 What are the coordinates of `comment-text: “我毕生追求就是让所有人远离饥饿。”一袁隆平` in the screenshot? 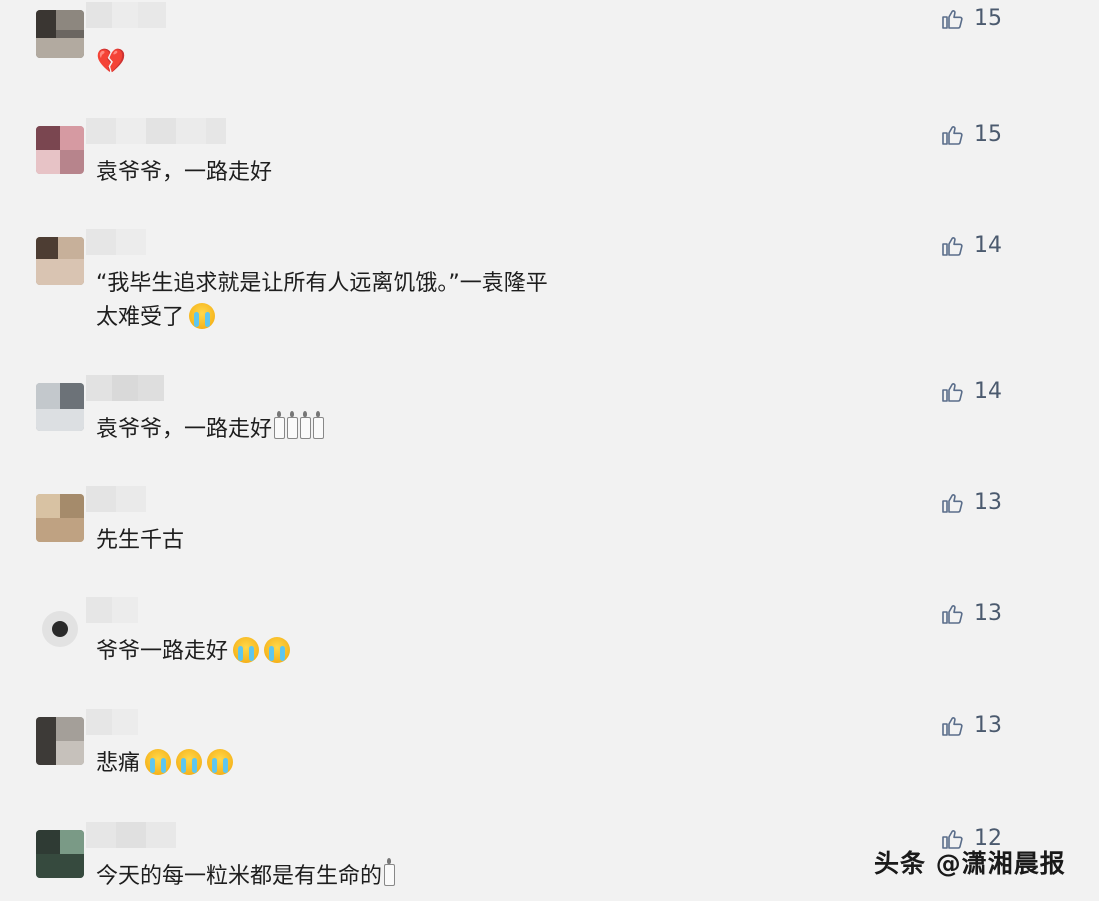 It's located at (322, 283).